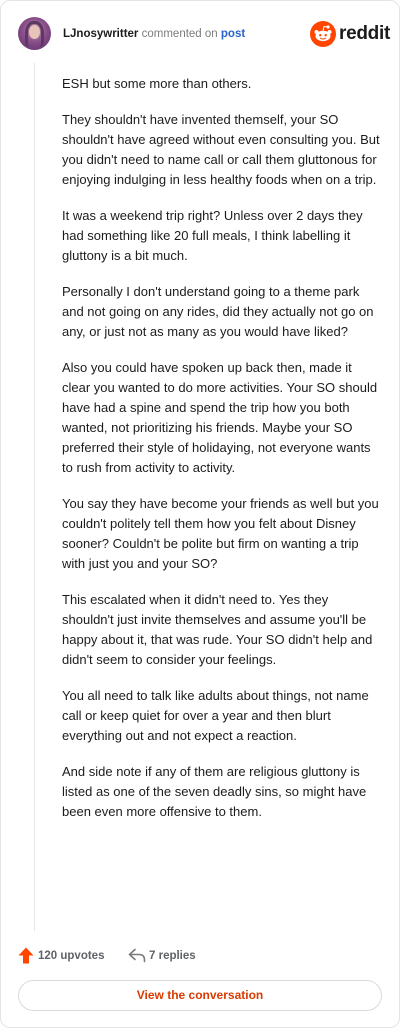 Image resolution: width=400 pixels, height=1028 pixels. Describe the element at coordinates (323, 34) in the screenshot. I see `reddit-logo-icon` at that location.